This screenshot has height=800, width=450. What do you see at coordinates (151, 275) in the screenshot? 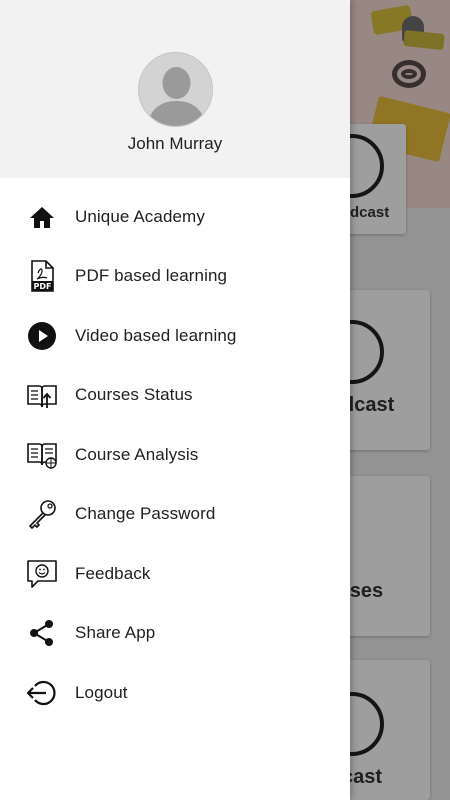
I see `menu-item-label: PDF based learning` at bounding box center [151, 275].